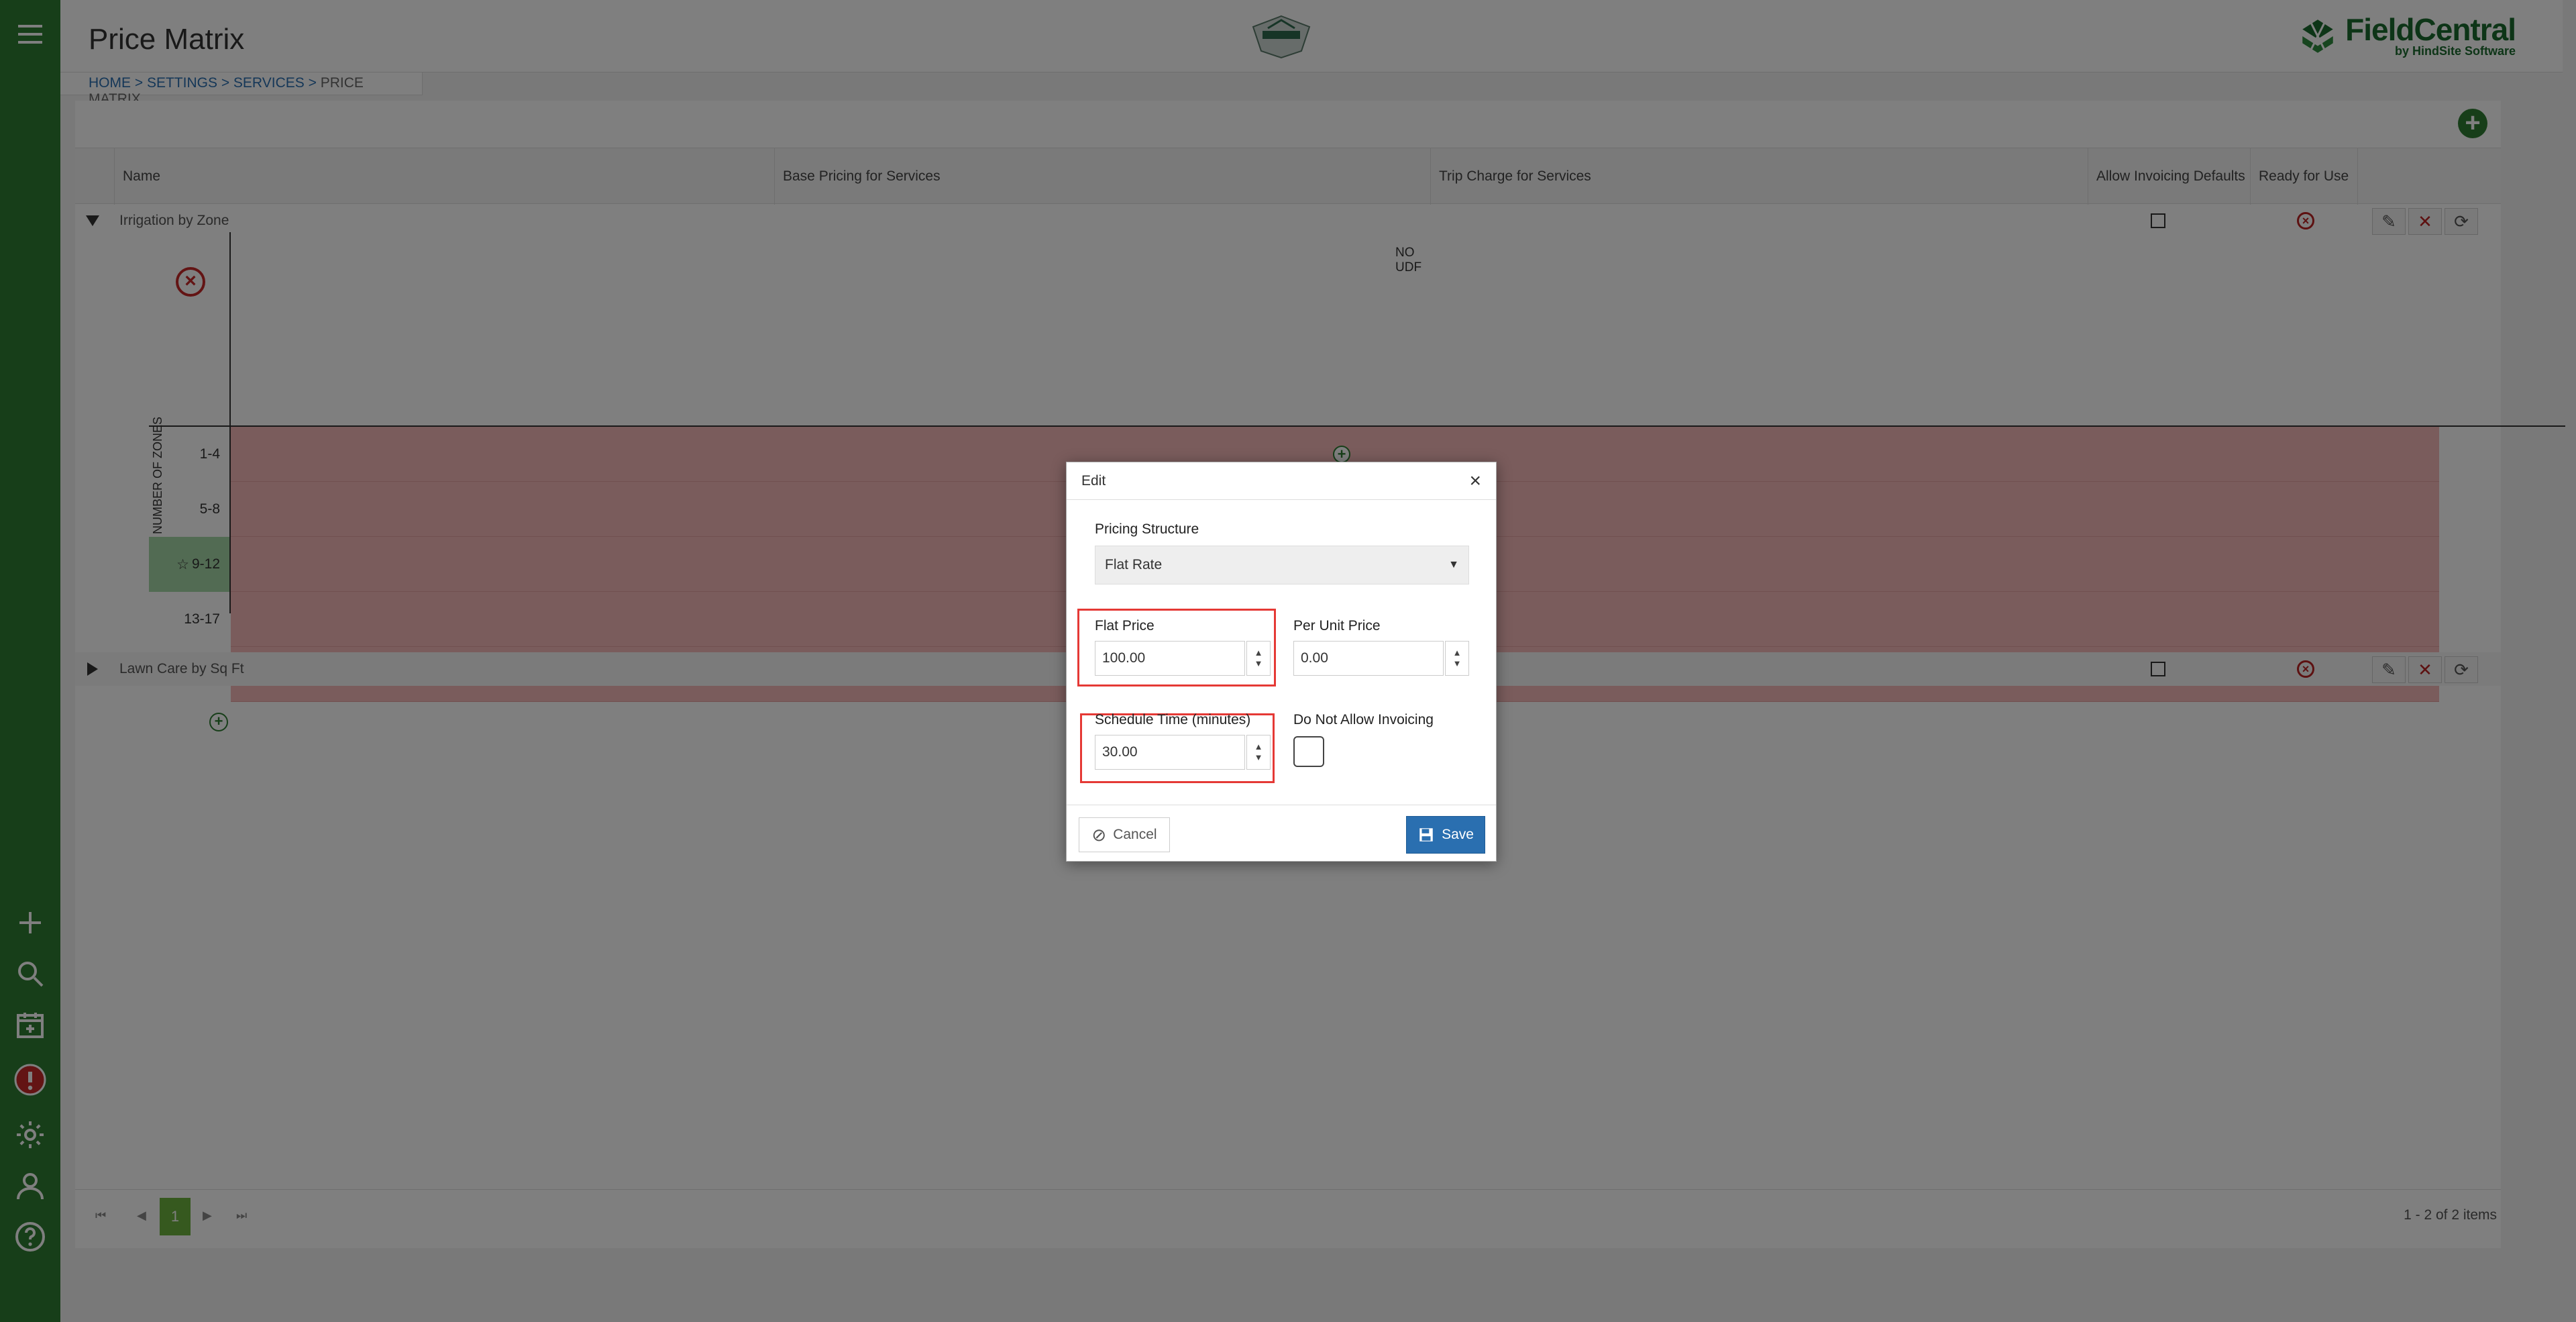 This screenshot has width=2576, height=1322. What do you see at coordinates (1258, 752) in the screenshot?
I see `schedule-time-stepper: ▲ ▼` at bounding box center [1258, 752].